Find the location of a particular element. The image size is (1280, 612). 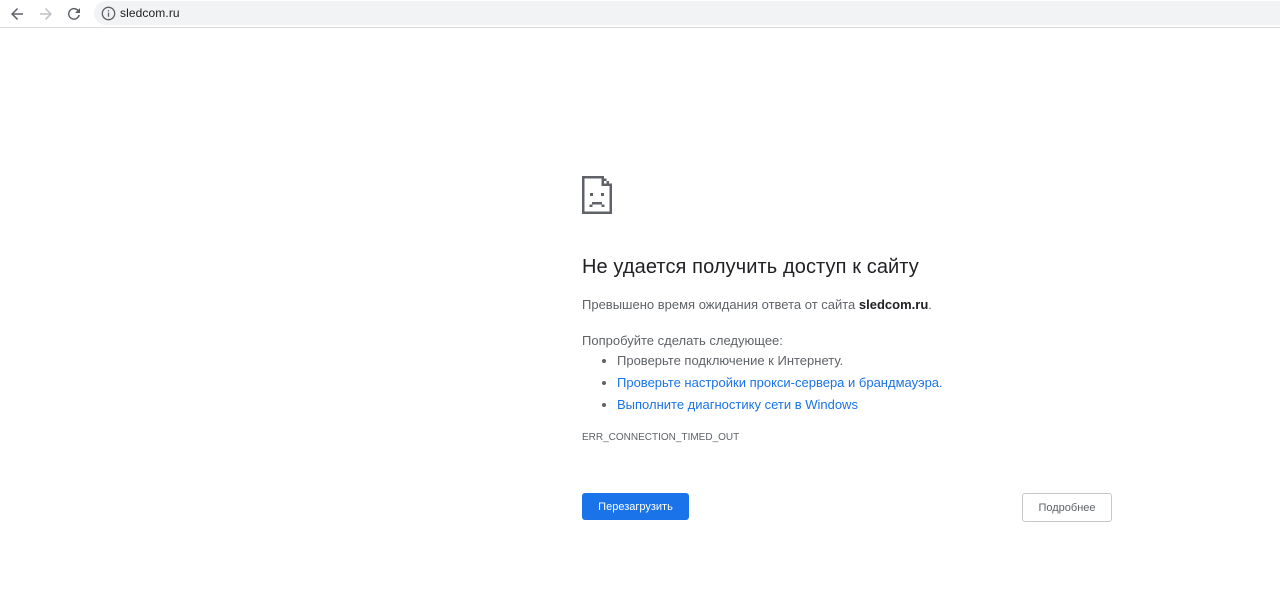

reload-icon is located at coordinates (74, 13).